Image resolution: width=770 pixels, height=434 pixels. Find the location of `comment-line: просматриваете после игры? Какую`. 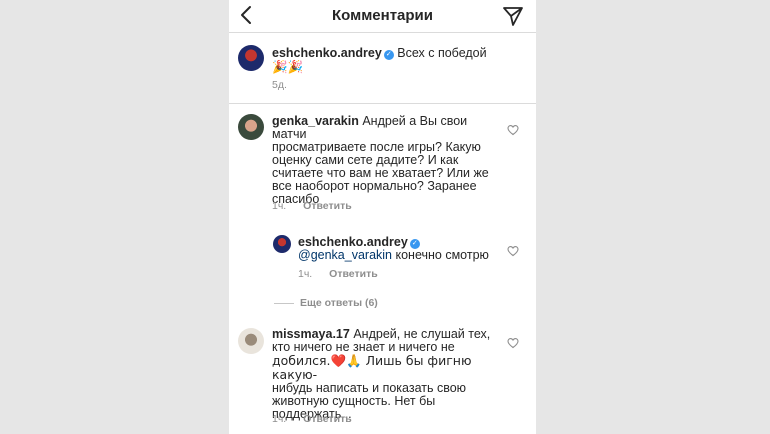

comment-line: просматриваете после игры? Какую is located at coordinates (376, 147).